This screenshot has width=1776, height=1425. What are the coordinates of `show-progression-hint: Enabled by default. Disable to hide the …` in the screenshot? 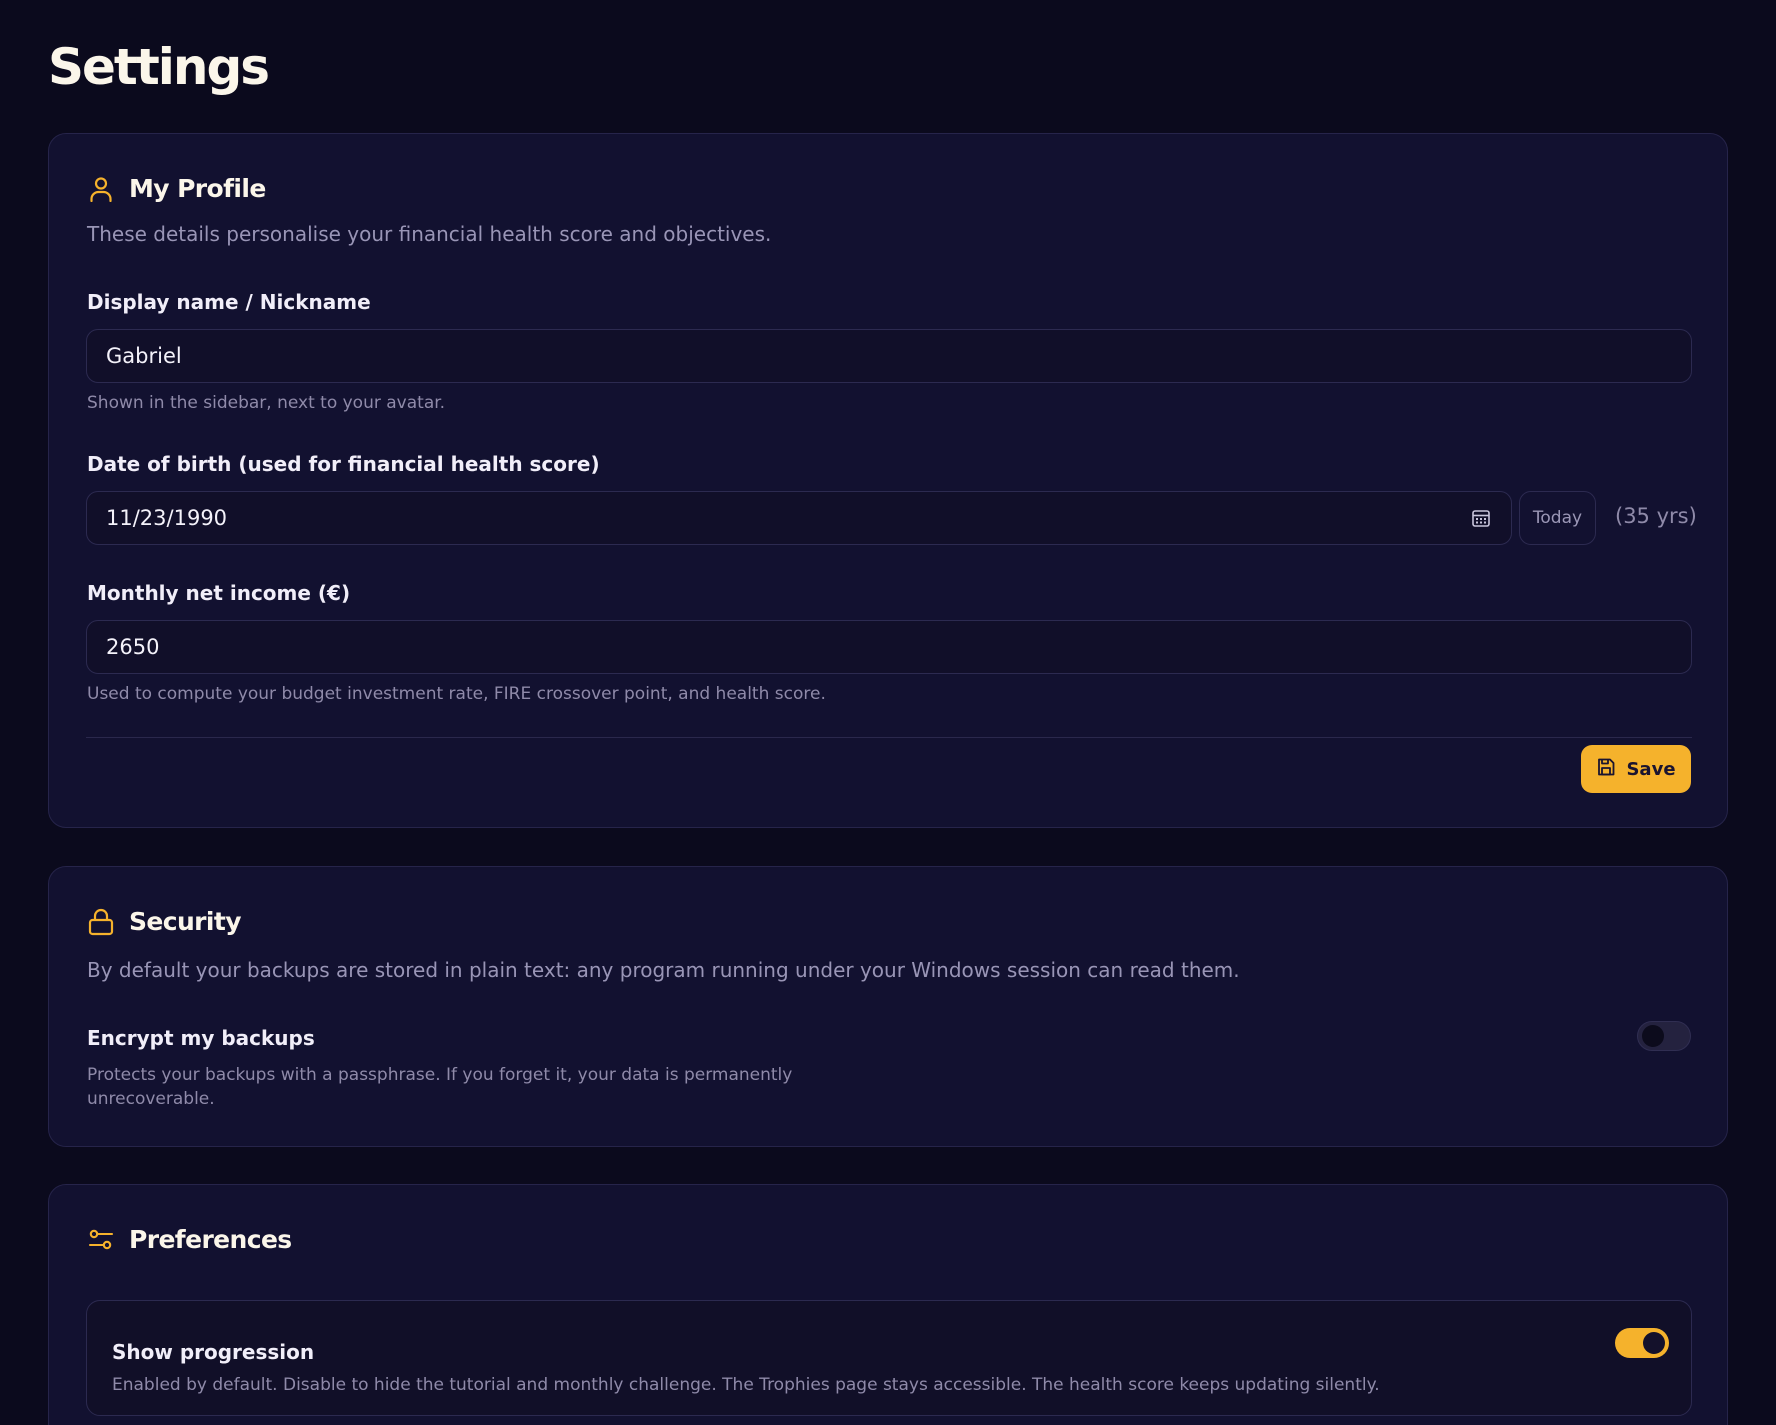 It's located at (746, 1385).